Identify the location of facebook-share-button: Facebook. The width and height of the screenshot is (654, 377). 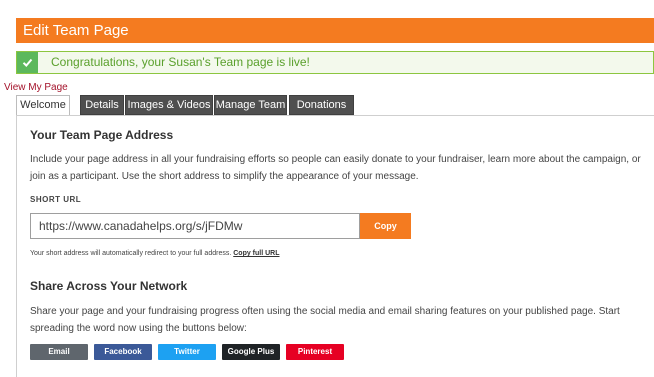
(123, 352).